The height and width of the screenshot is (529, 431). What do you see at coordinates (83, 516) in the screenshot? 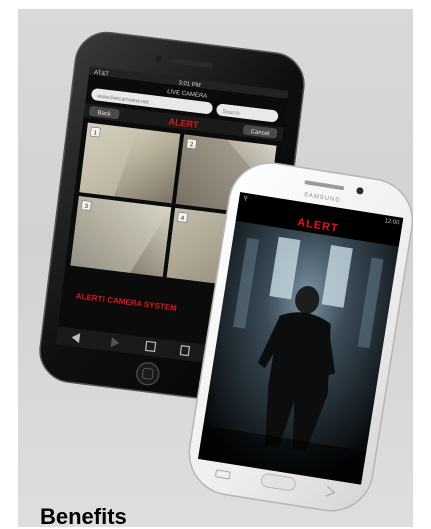
I see `benefits-heading: Benefits` at bounding box center [83, 516].